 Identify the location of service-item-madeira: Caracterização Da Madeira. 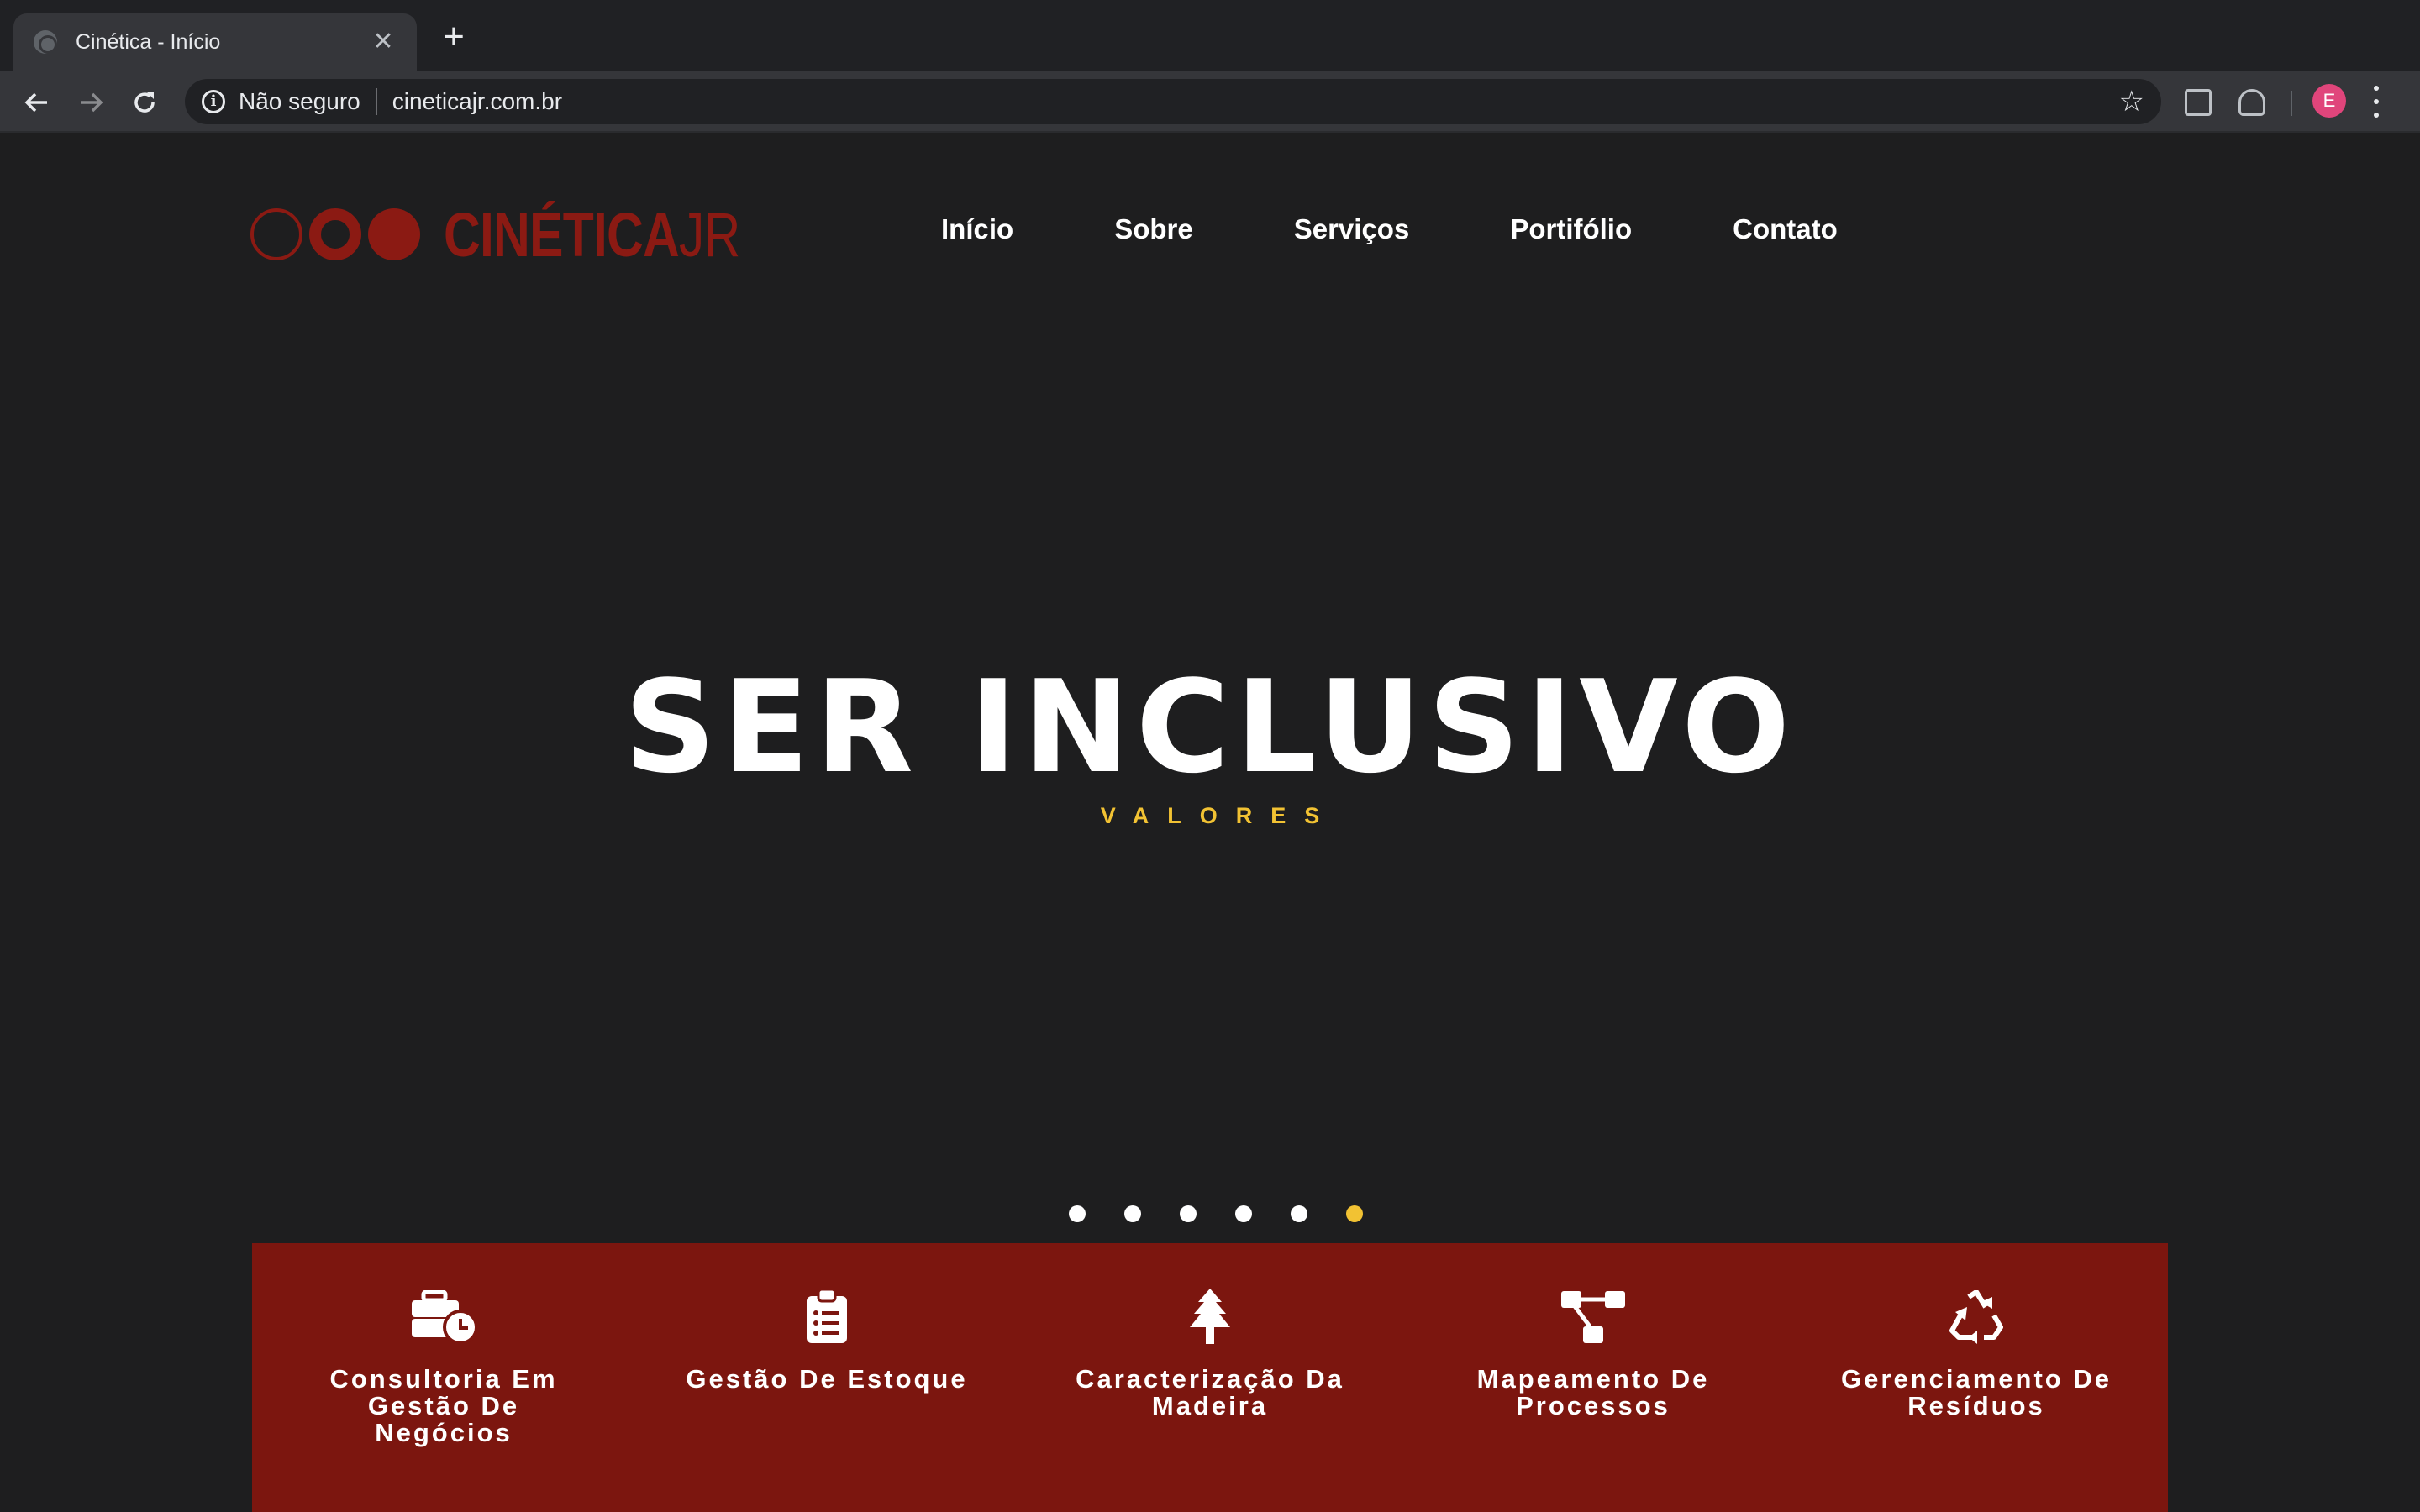
(1210, 1377).